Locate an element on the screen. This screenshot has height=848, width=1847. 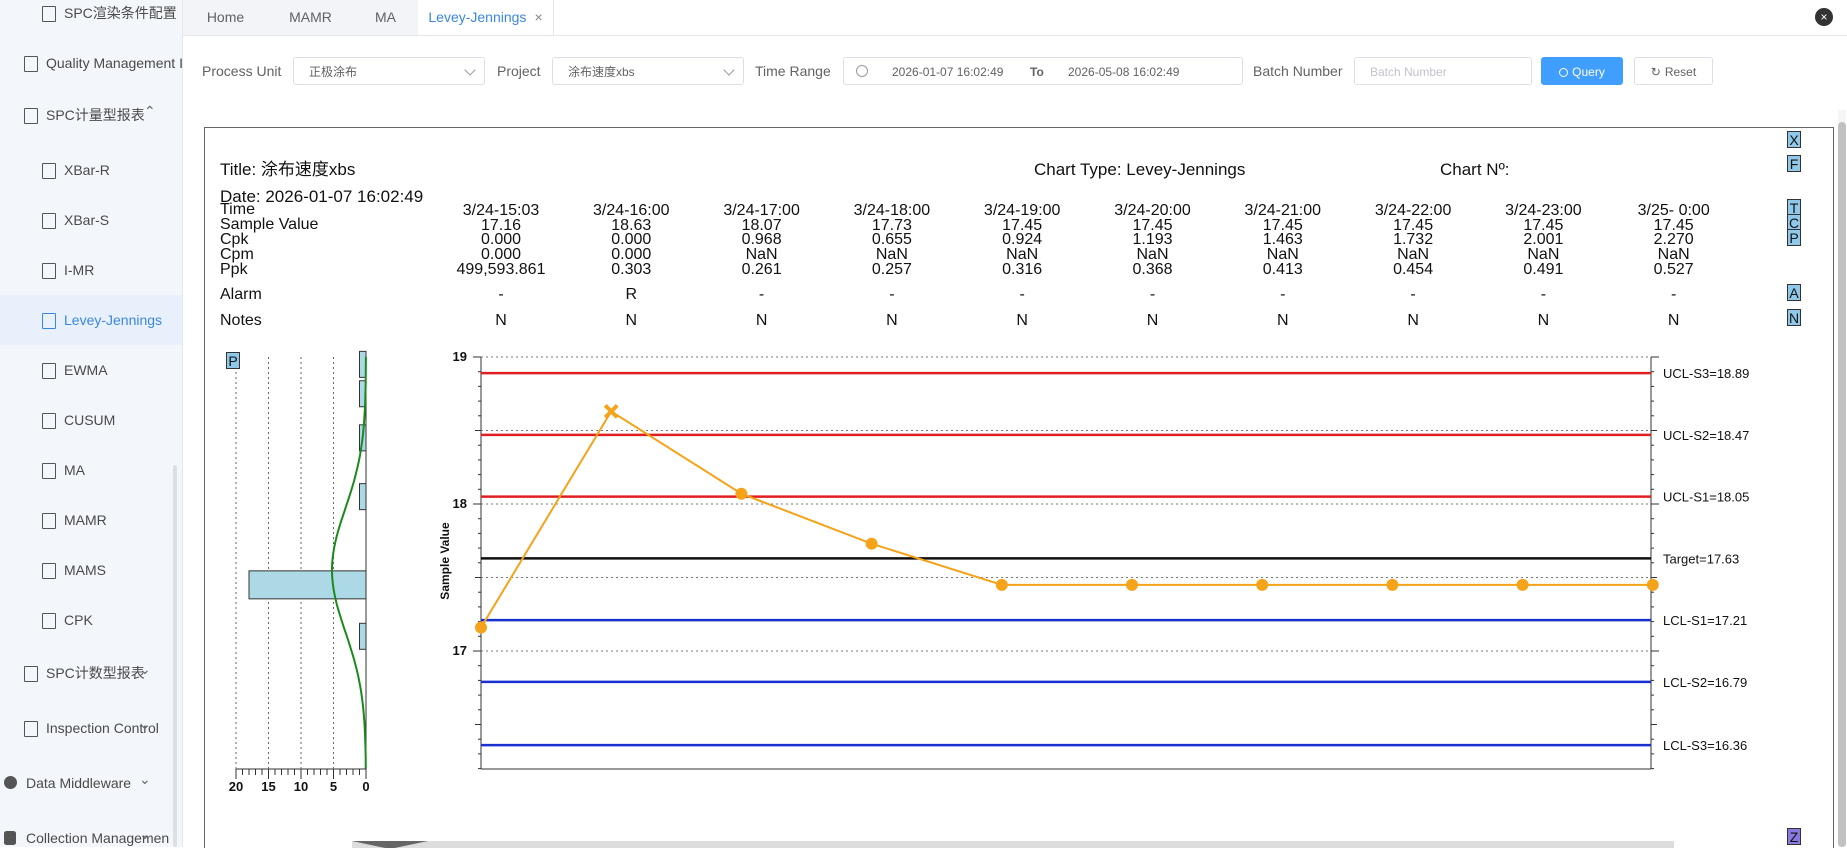
side-button-p: P is located at coordinates (1794, 237).